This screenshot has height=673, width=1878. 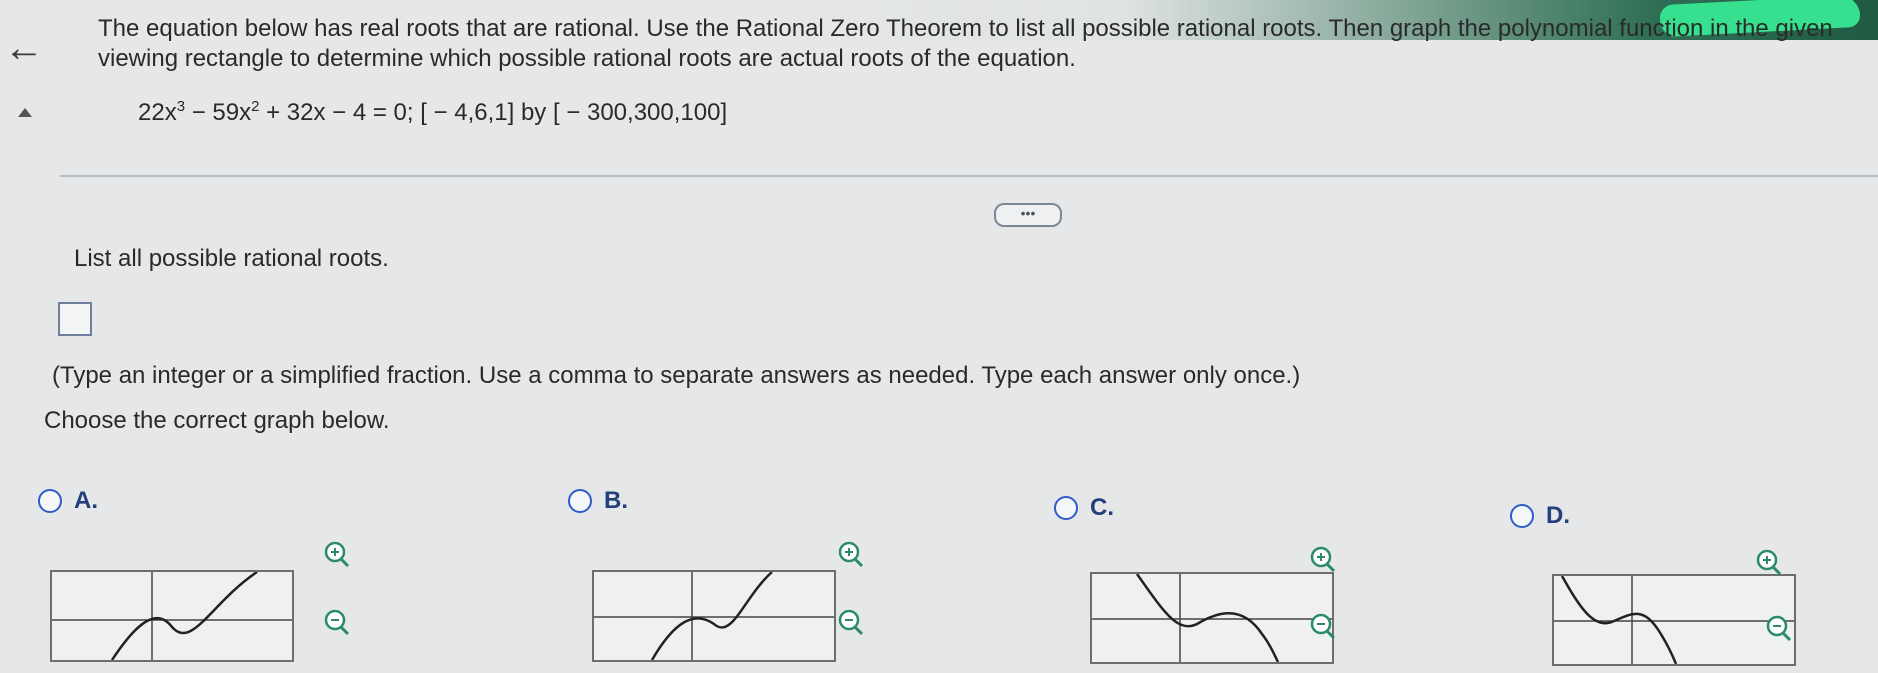 I want to click on option-d-label: D., so click(x=1558, y=515).